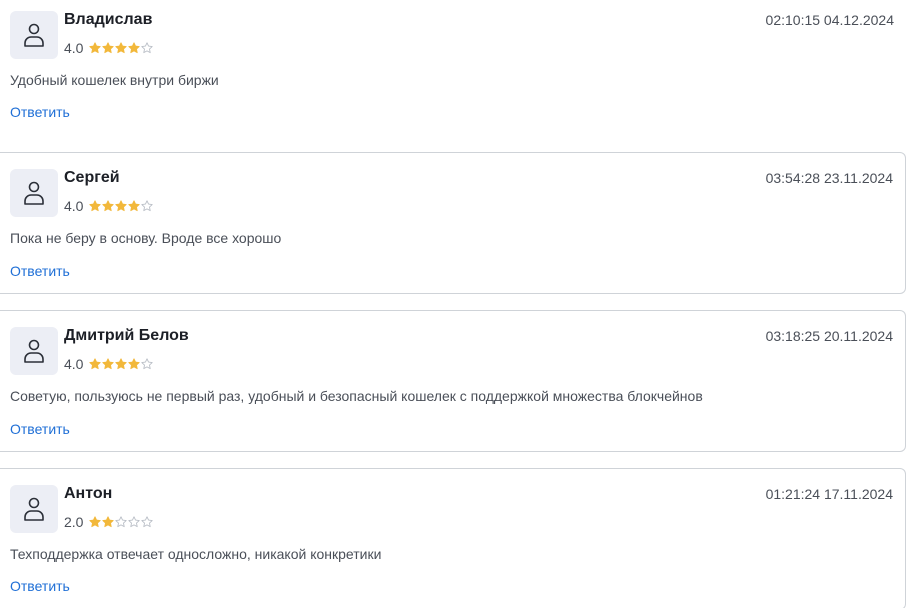  Describe the element at coordinates (108, 19) in the screenshot. I see `review-author: Владислав` at that location.